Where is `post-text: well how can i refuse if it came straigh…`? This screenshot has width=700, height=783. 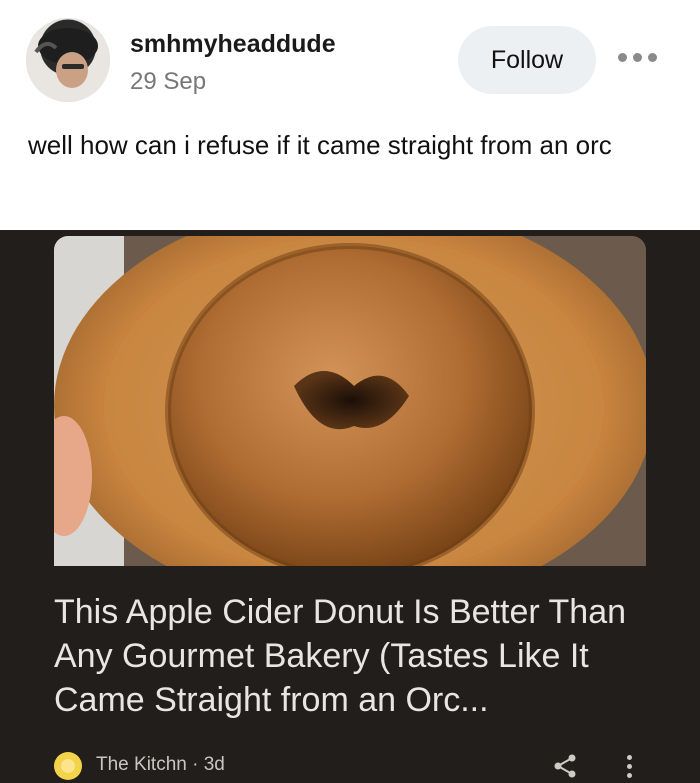
post-text: well how can i refuse if it came straigh… is located at coordinates (320, 145).